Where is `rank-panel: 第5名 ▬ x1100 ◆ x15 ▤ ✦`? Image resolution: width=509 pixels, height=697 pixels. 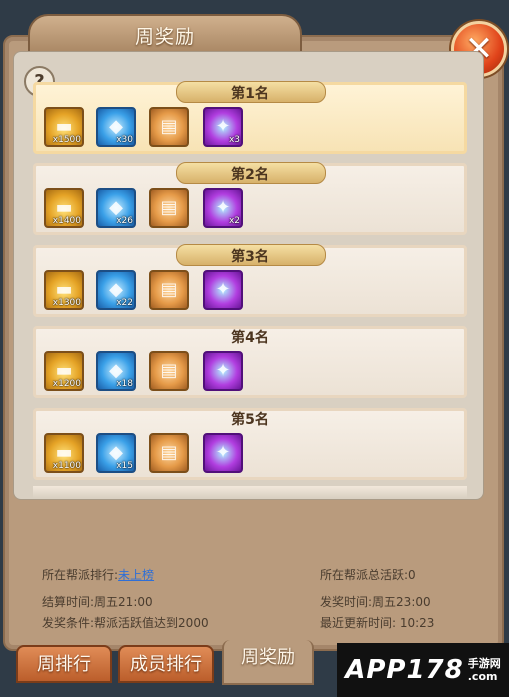
rank-panel: 第5名 ▬ x1100 ◆ x15 ▤ ✦ is located at coordinates (250, 444).